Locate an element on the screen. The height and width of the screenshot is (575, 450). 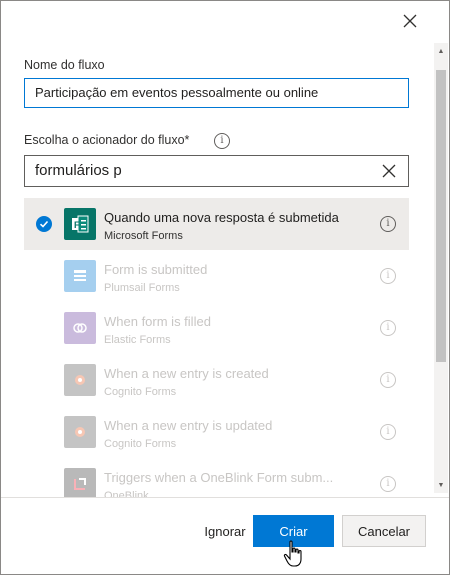
cancel-button: Cancelar is located at coordinates (384, 531).